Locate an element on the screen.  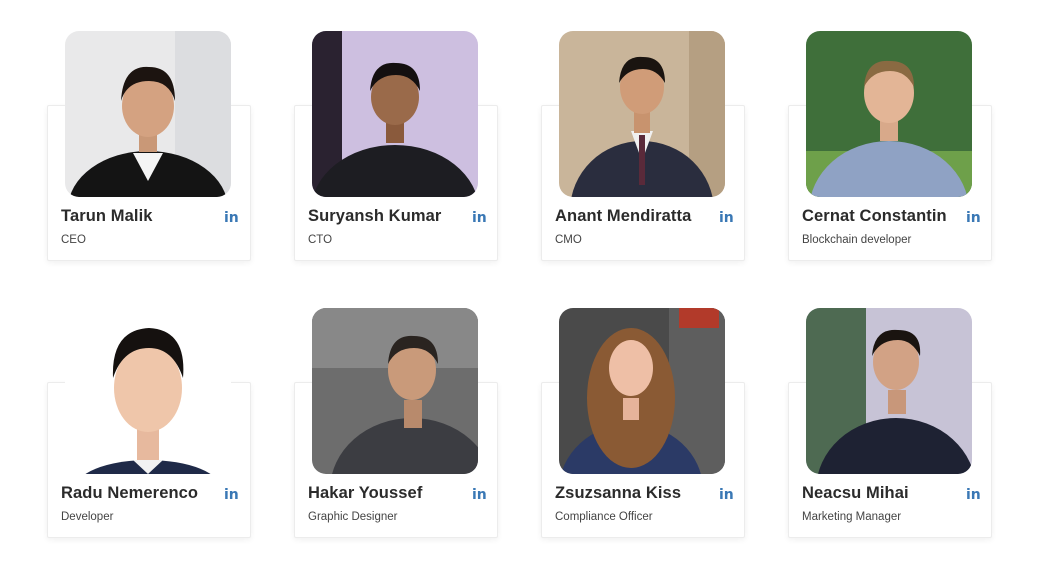
member-role: Compliance Officer is located at coordinates (604, 517).